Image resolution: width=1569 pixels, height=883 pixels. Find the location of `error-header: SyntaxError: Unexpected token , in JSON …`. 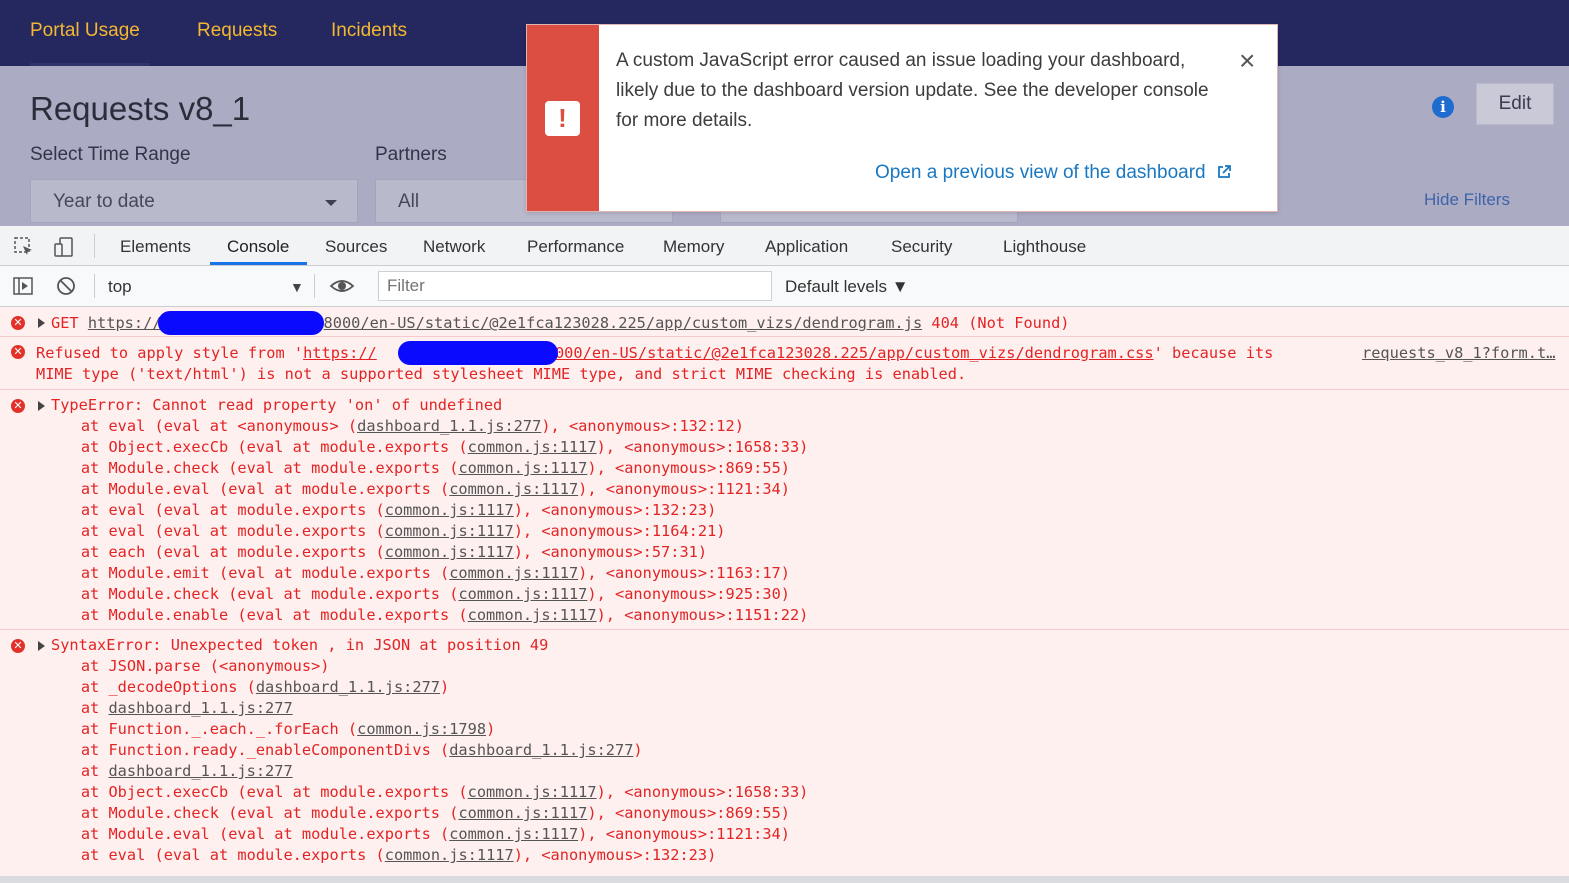

error-header: SyntaxError: Unexpected token , in JSON … is located at coordinates (300, 645).